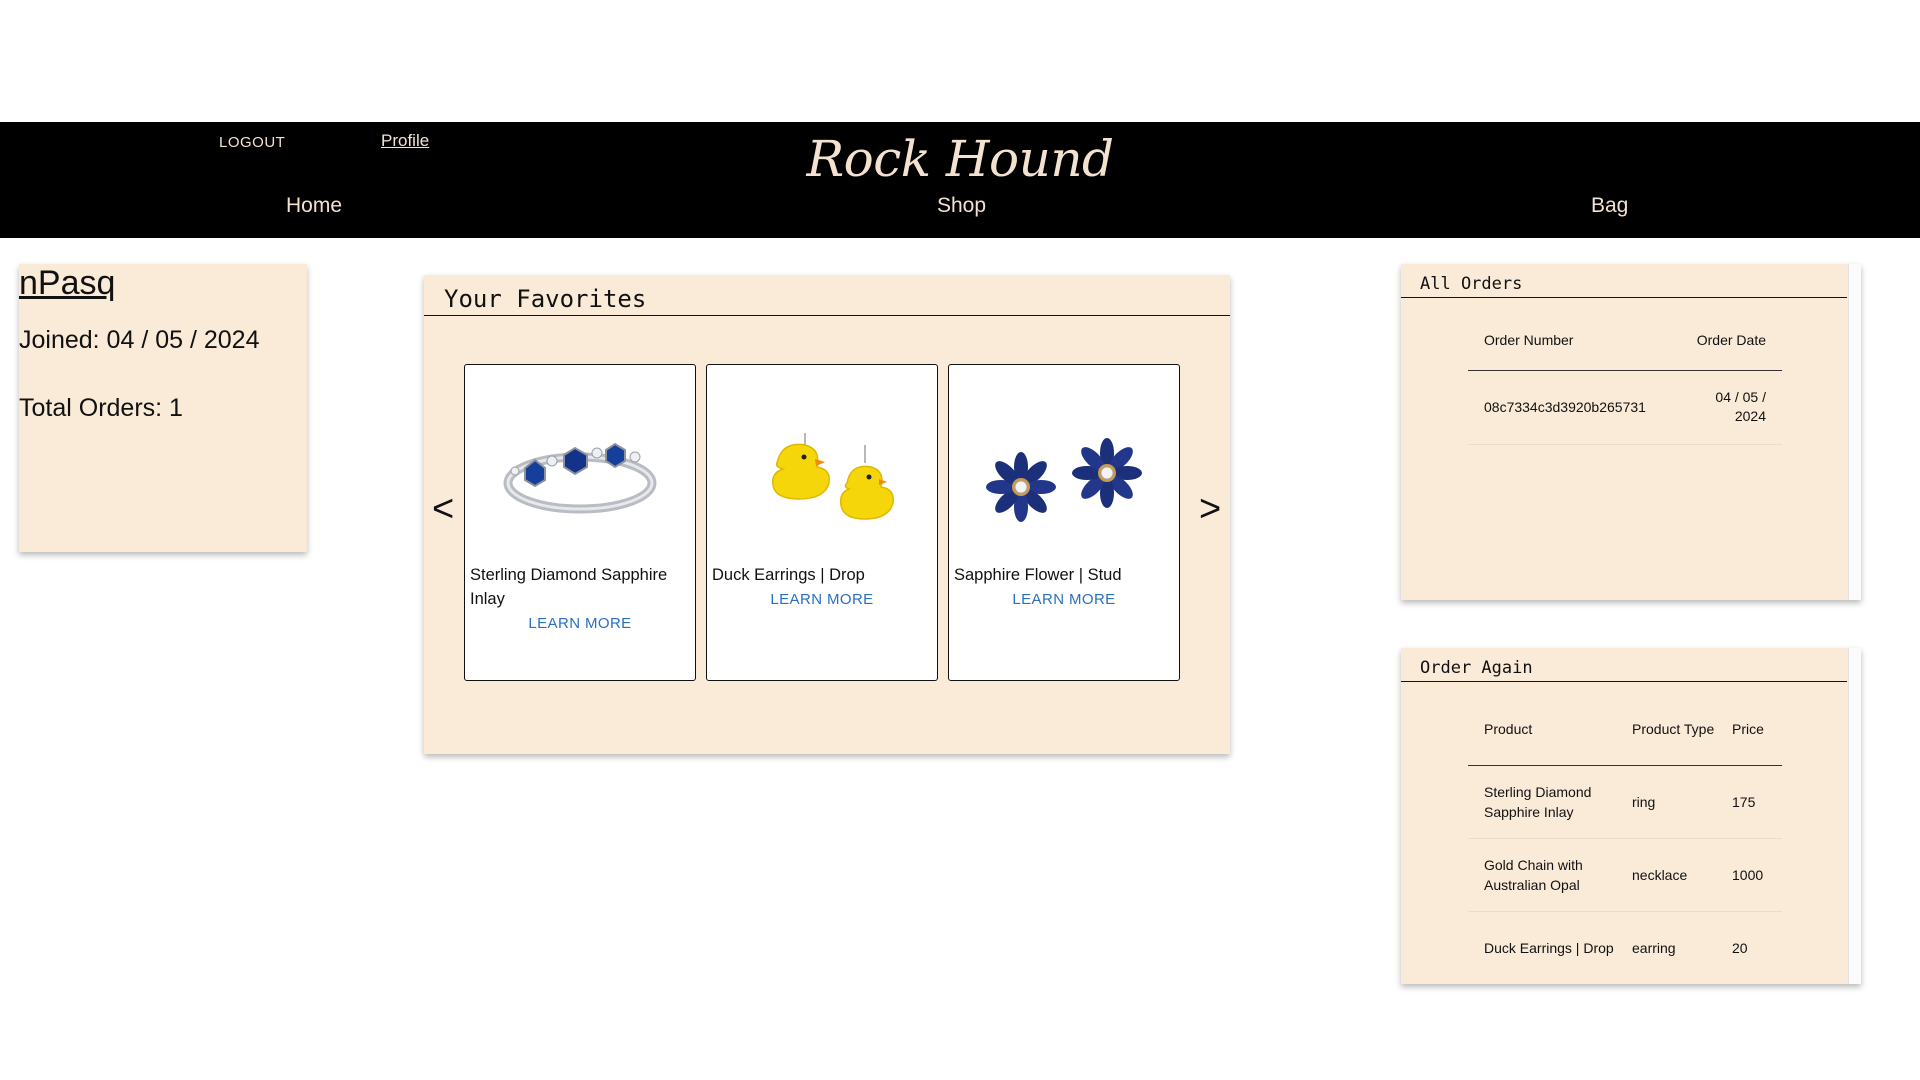 The width and height of the screenshot is (1920, 1080). What do you see at coordinates (443, 509) in the screenshot?
I see `carousel-prev-button: <` at bounding box center [443, 509].